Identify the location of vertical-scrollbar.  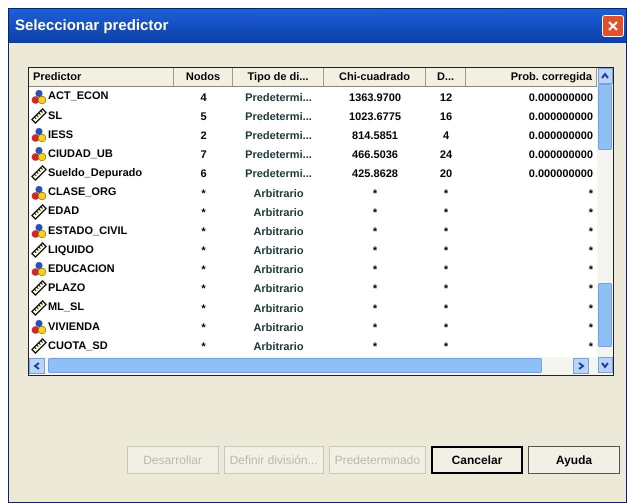
(605, 221).